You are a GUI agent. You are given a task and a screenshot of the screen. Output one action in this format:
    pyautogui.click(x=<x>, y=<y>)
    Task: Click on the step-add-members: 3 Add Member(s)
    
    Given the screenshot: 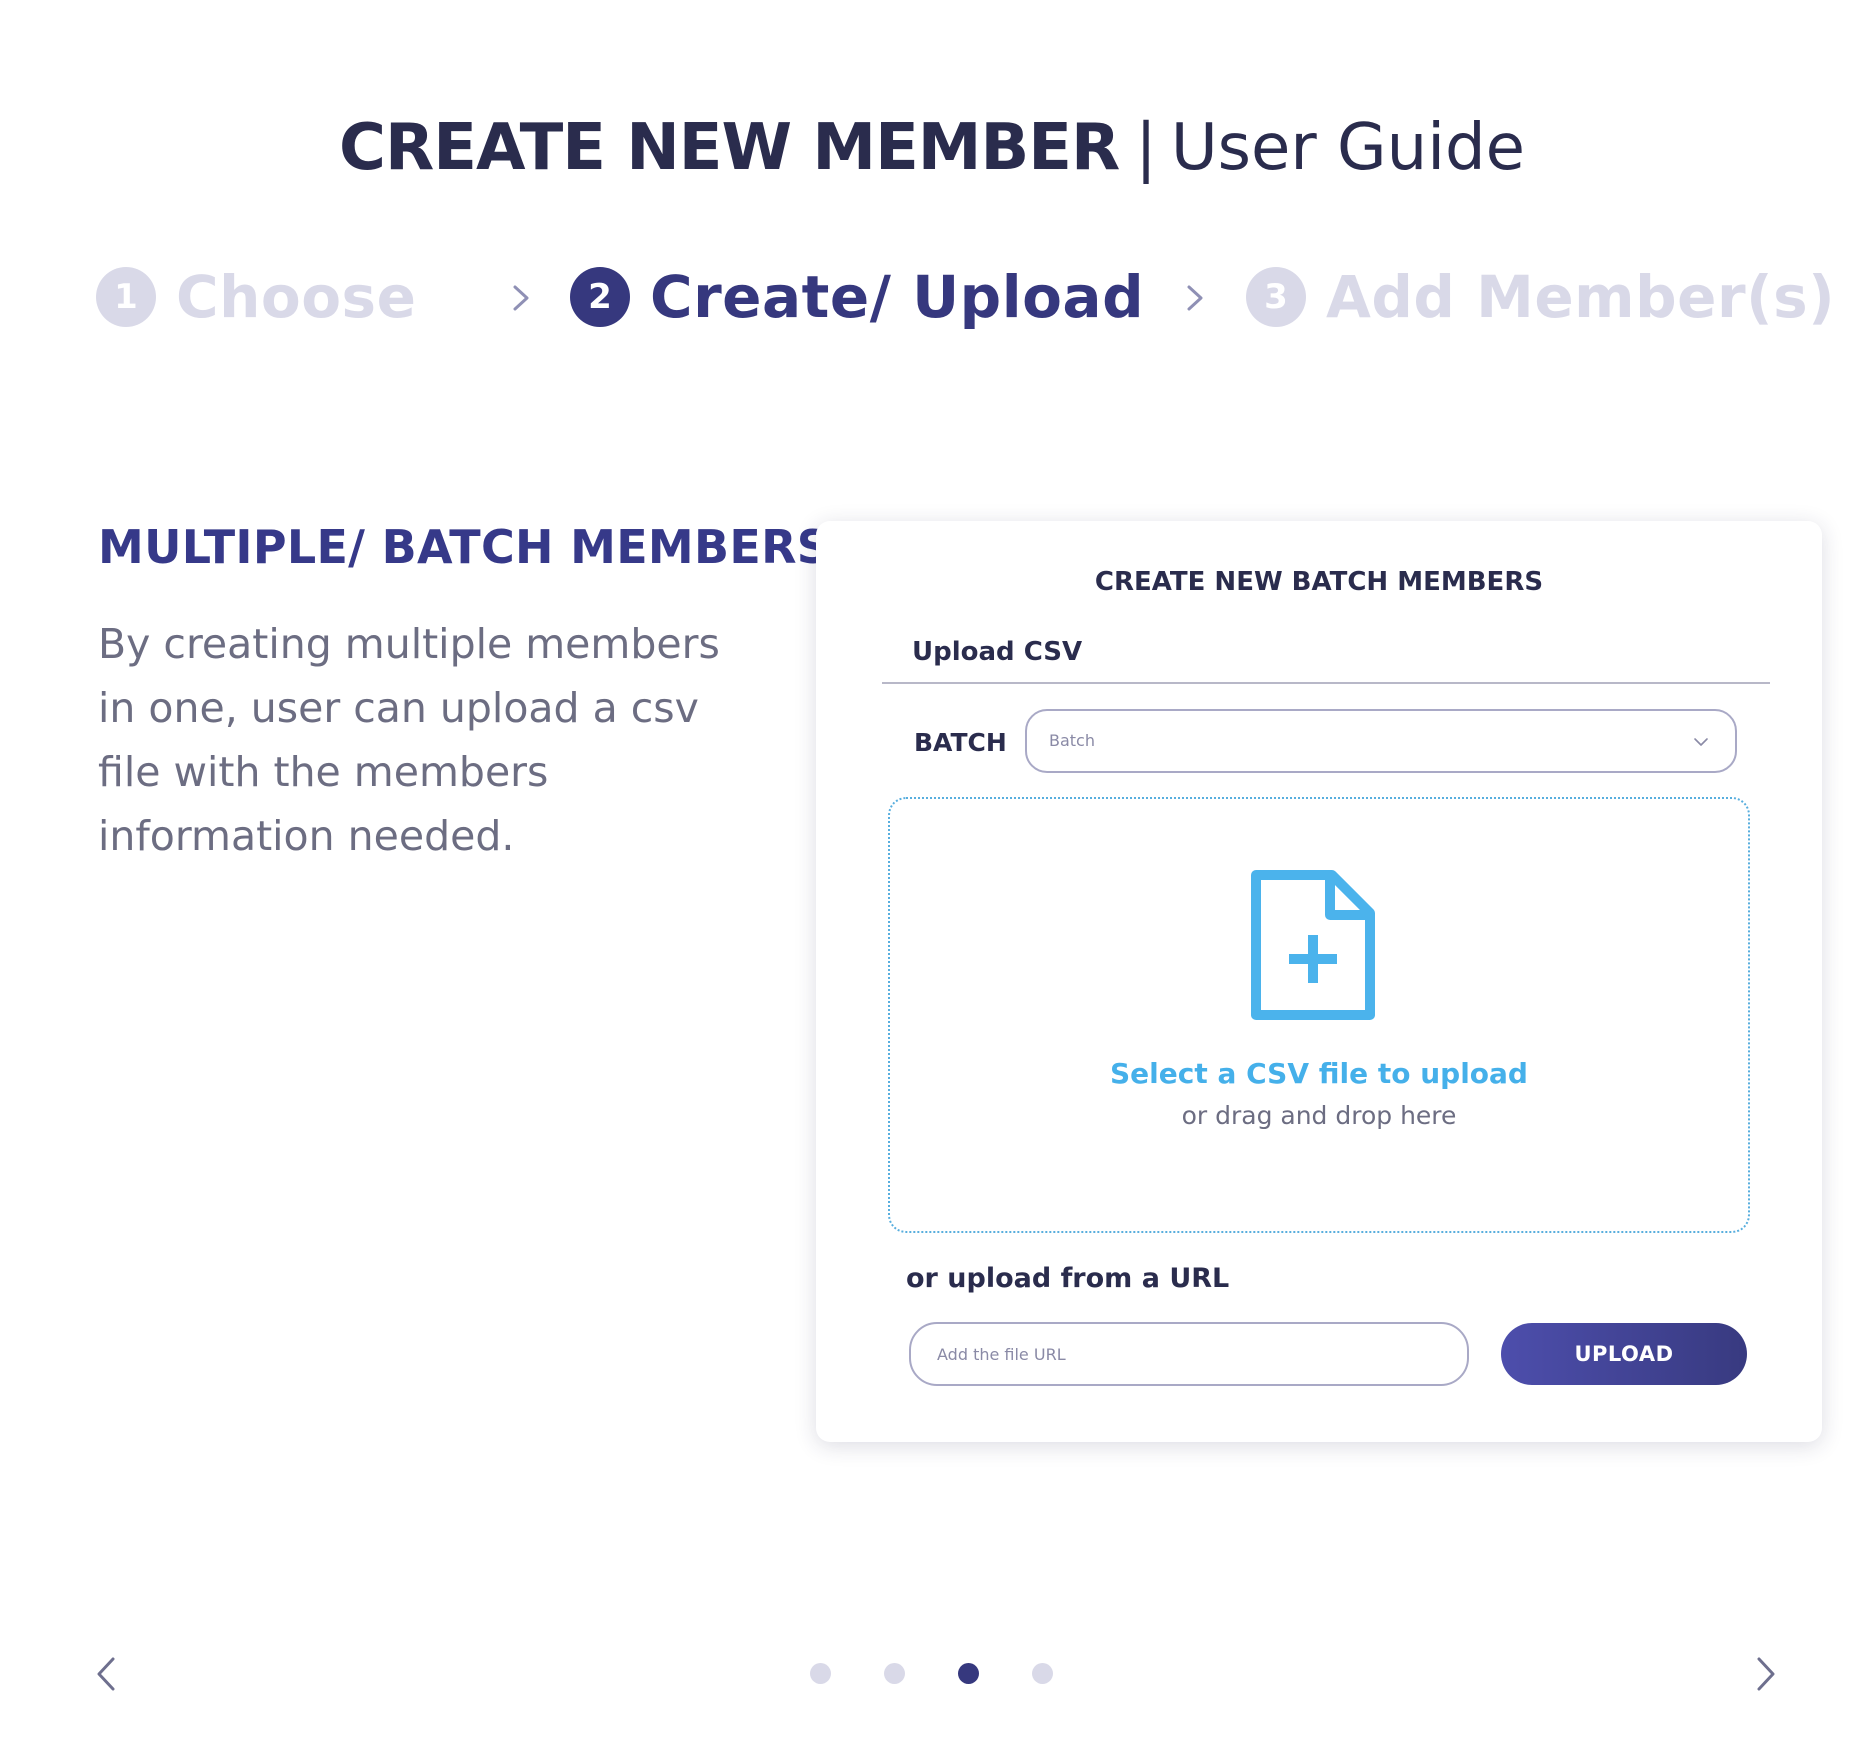 What is the action you would take?
    pyautogui.click(x=1540, y=297)
    